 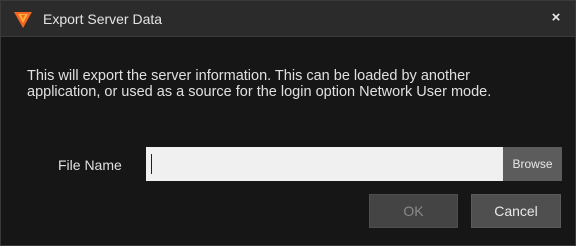 I want to click on title-bar: Export Server Data ×, so click(x=288, y=19).